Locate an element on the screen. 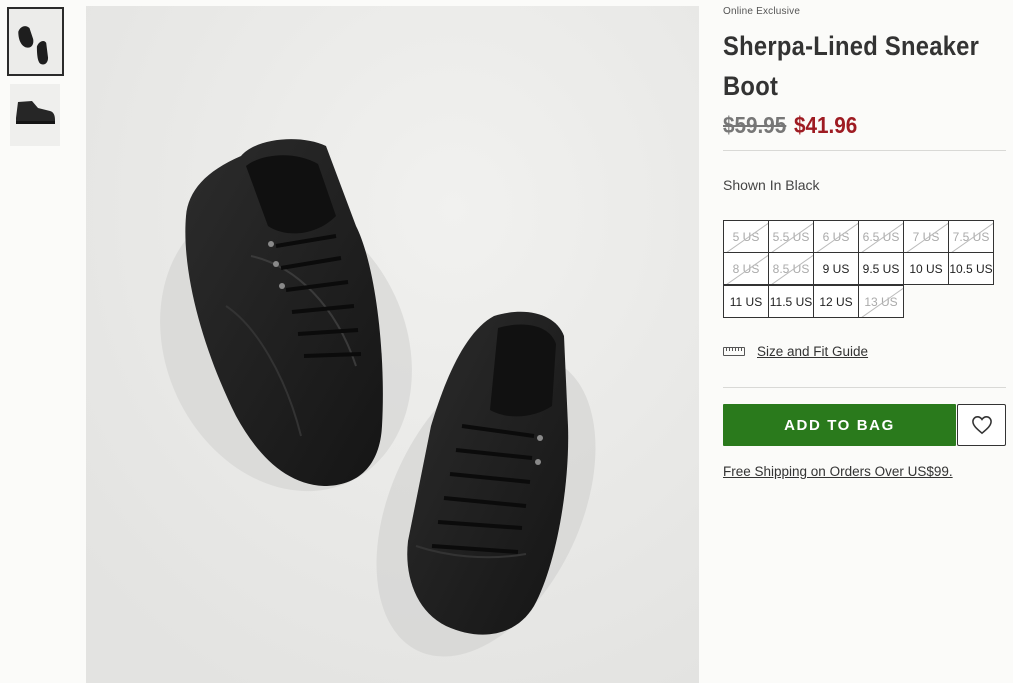  boot-side-view-thumbnail is located at coordinates (35, 115).